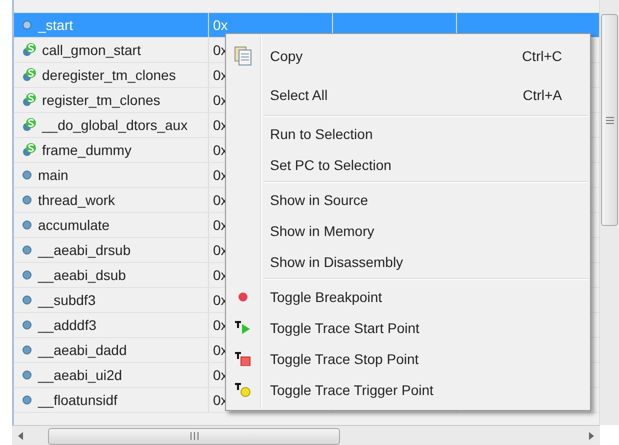 The width and height of the screenshot is (619, 445). Describe the element at coordinates (56, 25) in the screenshot. I see `symbol-name: _start` at that location.